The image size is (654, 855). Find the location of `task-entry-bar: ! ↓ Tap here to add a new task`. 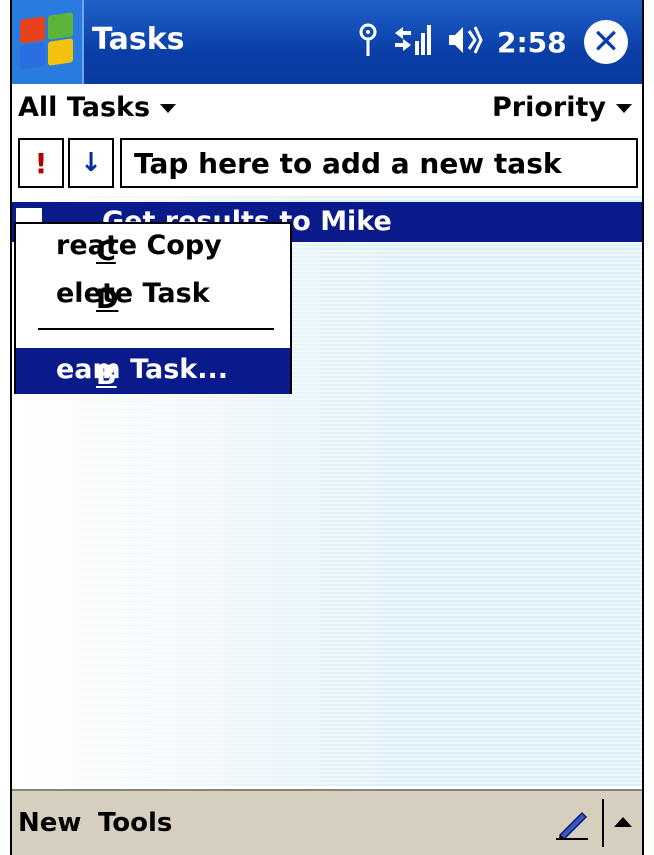

task-entry-bar: ! ↓ Tap here to add a new task is located at coordinates (327, 164).